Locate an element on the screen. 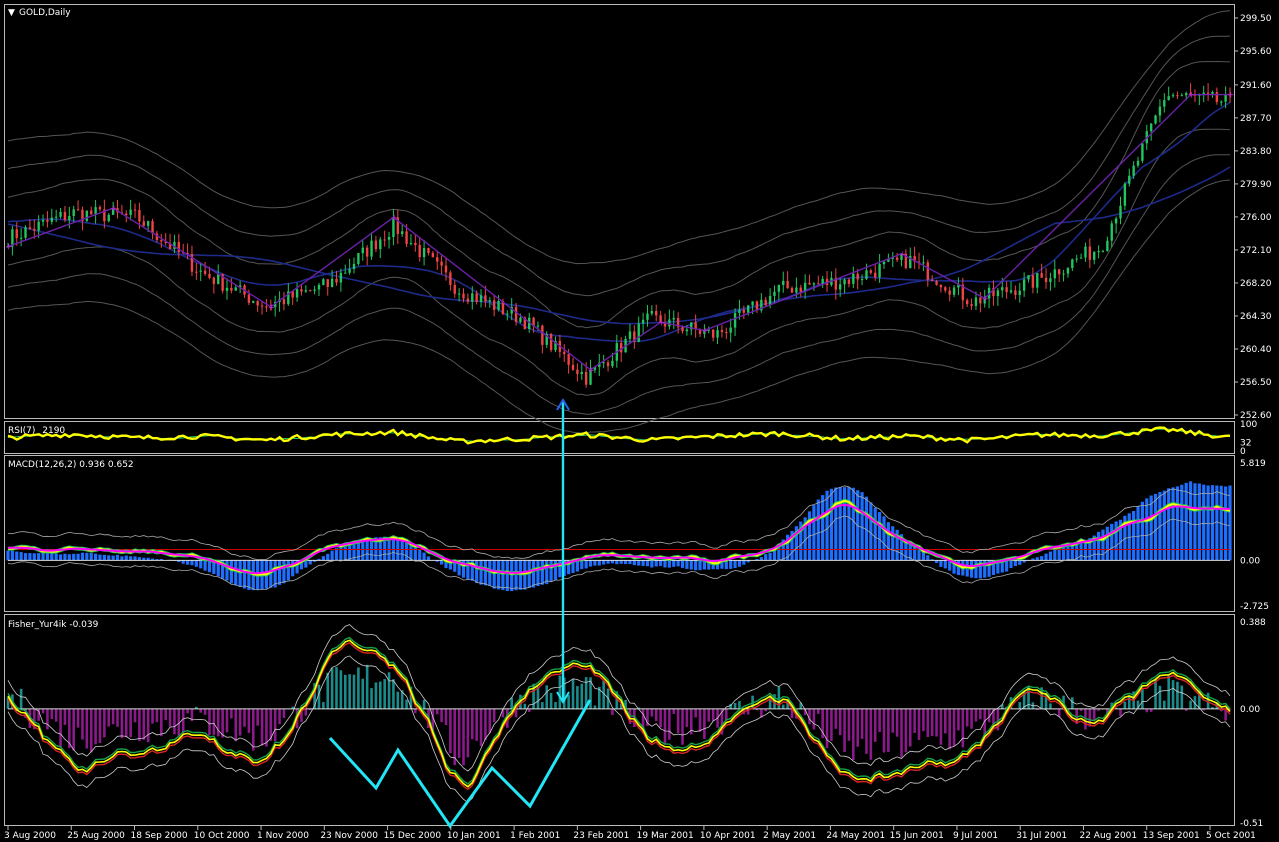  date-axis-label: 10 Jan 2001 is located at coordinates (474, 836).